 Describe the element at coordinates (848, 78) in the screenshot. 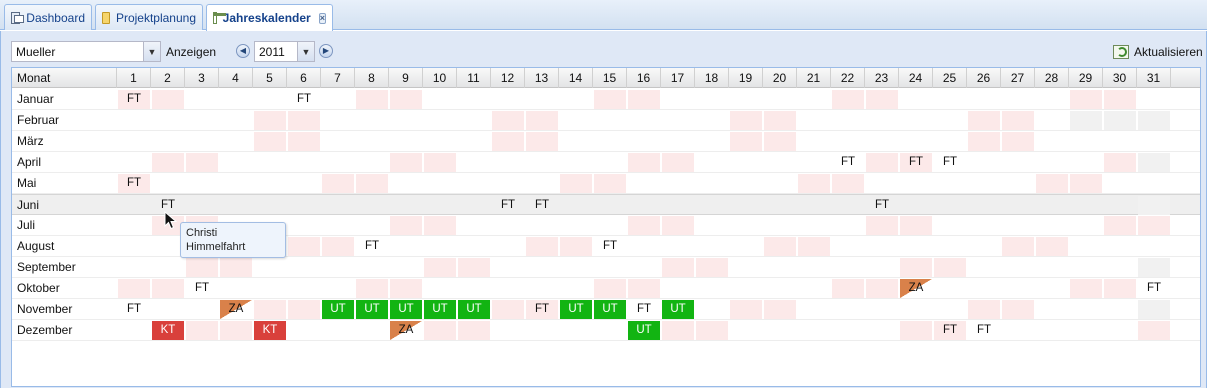

I see `column-header-day: 22` at that location.